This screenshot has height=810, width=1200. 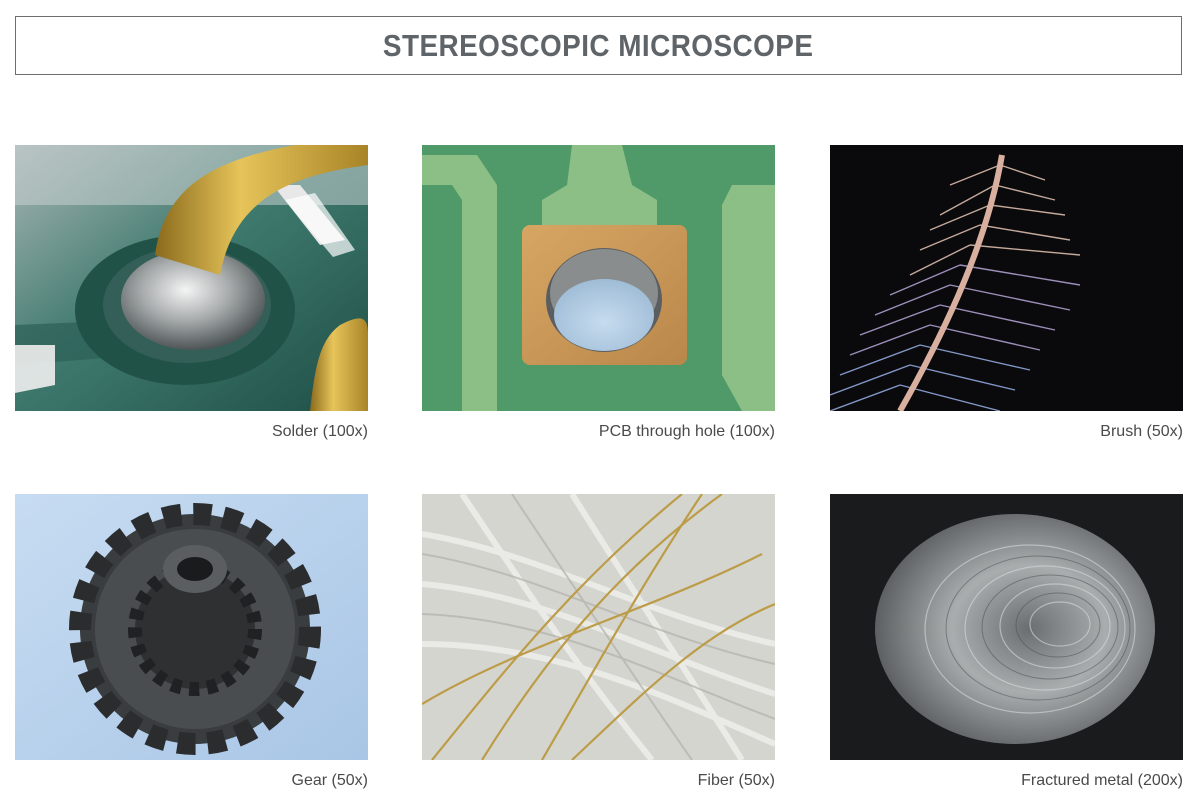 I want to click on gallery-item-brush: Brush (50x), so click(x=1006, y=293).